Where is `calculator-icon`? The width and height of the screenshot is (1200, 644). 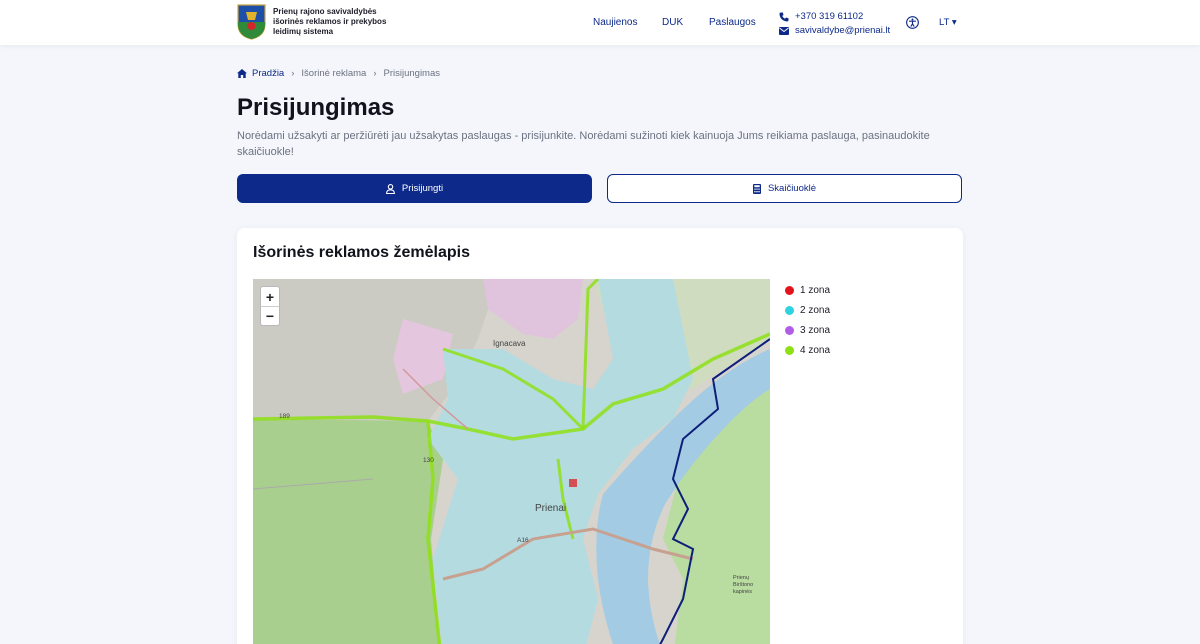 calculator-icon is located at coordinates (756, 188).